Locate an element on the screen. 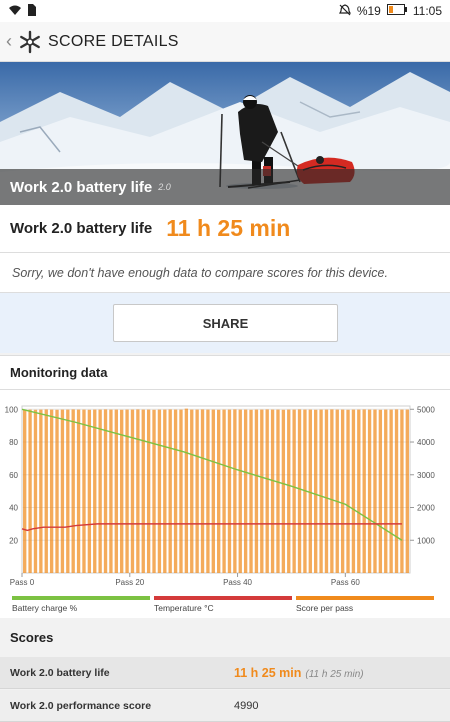 This screenshot has width=450, height=722. back-icon: ‹ is located at coordinates (9, 41).